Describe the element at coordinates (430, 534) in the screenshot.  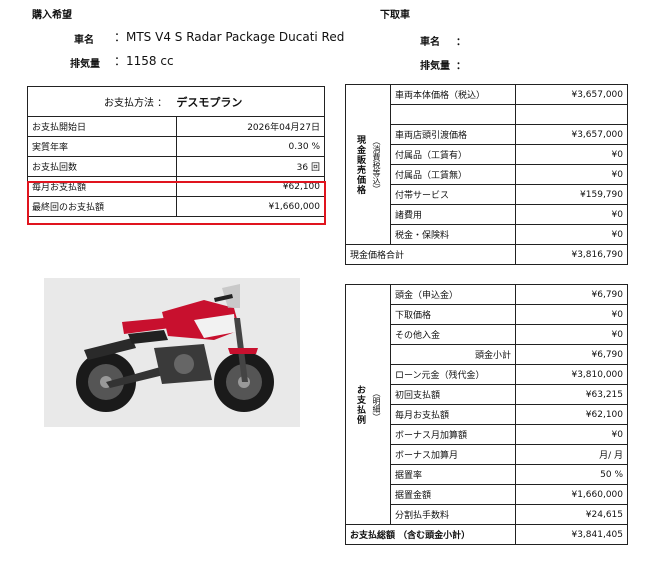
I see `pay-total-label: お支払総額 （含む頭金小計）` at that location.